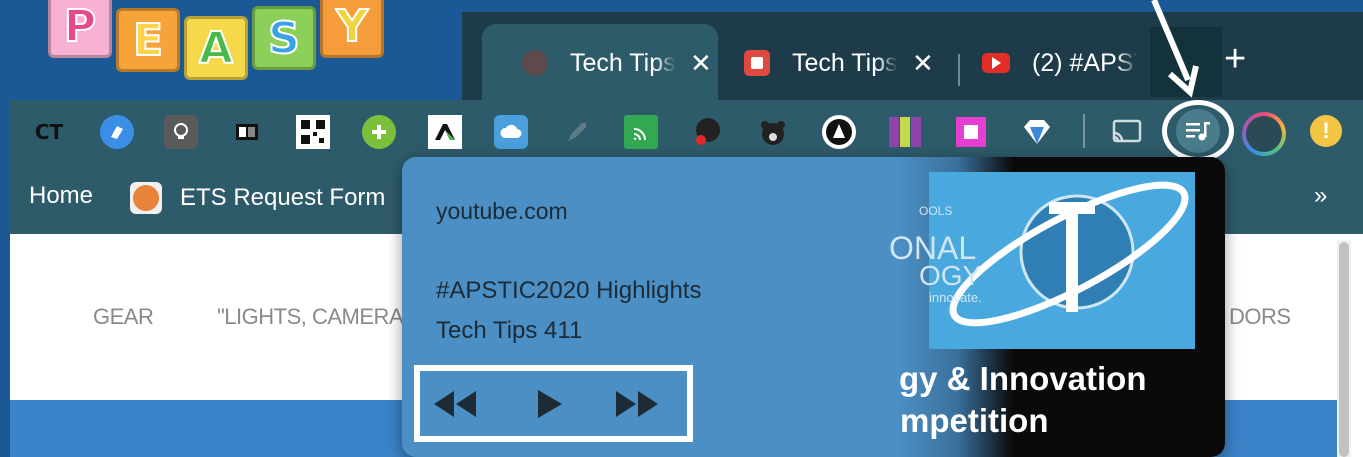  Describe the element at coordinates (511, 132) in the screenshot. I see `cloud-icon` at that location.